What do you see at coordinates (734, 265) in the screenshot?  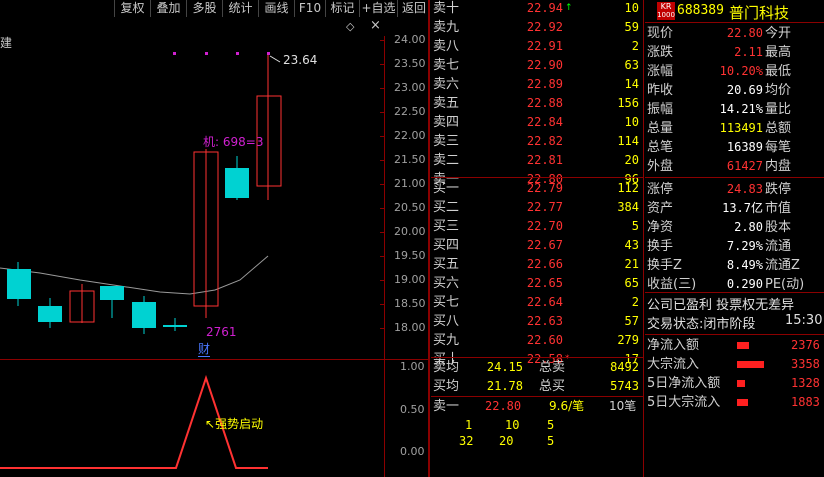 I see `quote-info-row: 换手Z 8.49% 流通Z` at bounding box center [734, 265].